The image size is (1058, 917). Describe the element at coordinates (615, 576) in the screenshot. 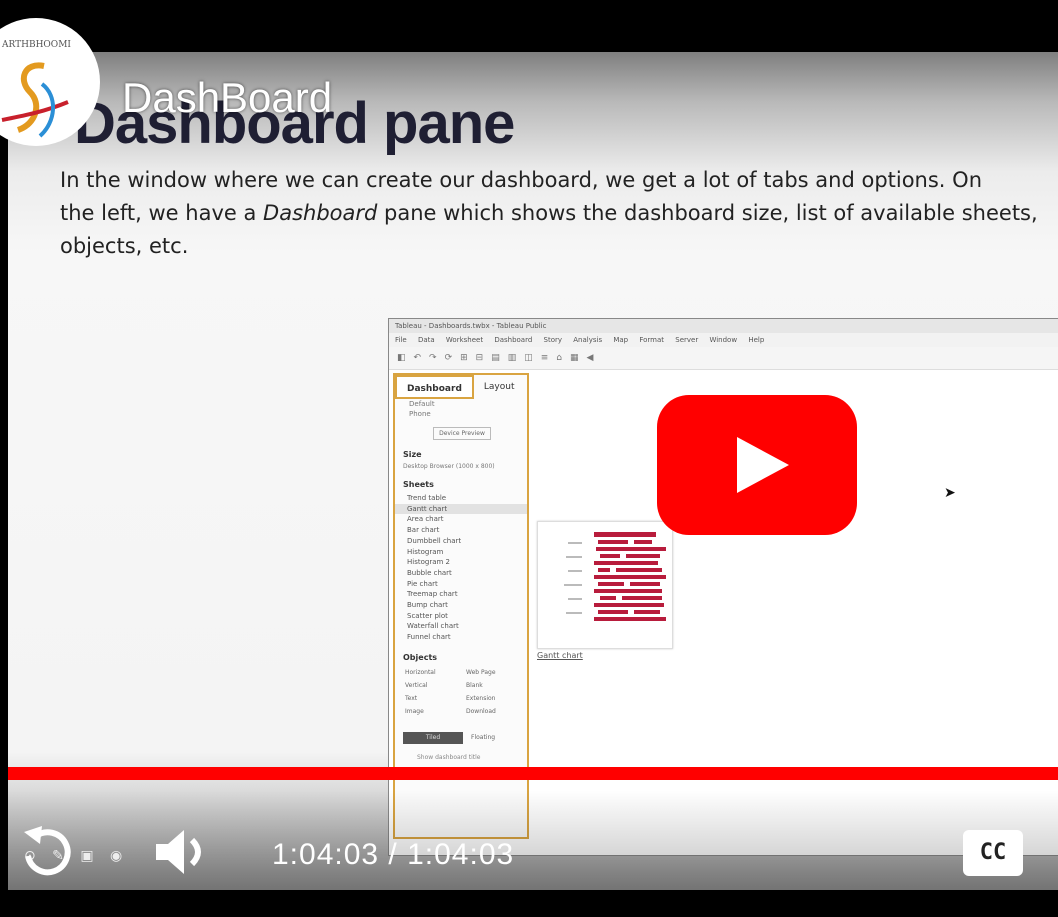

I see `gantt-chart-image` at that location.